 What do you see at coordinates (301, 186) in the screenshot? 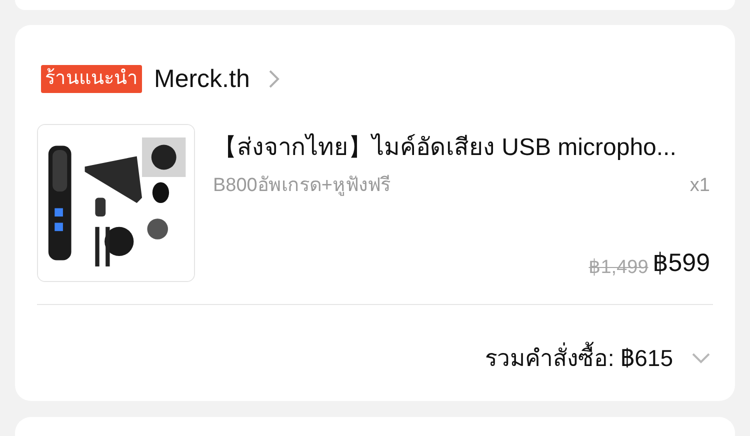
I see `product-variant: B800อัพเกรด+หูฟังฟรี` at bounding box center [301, 186].